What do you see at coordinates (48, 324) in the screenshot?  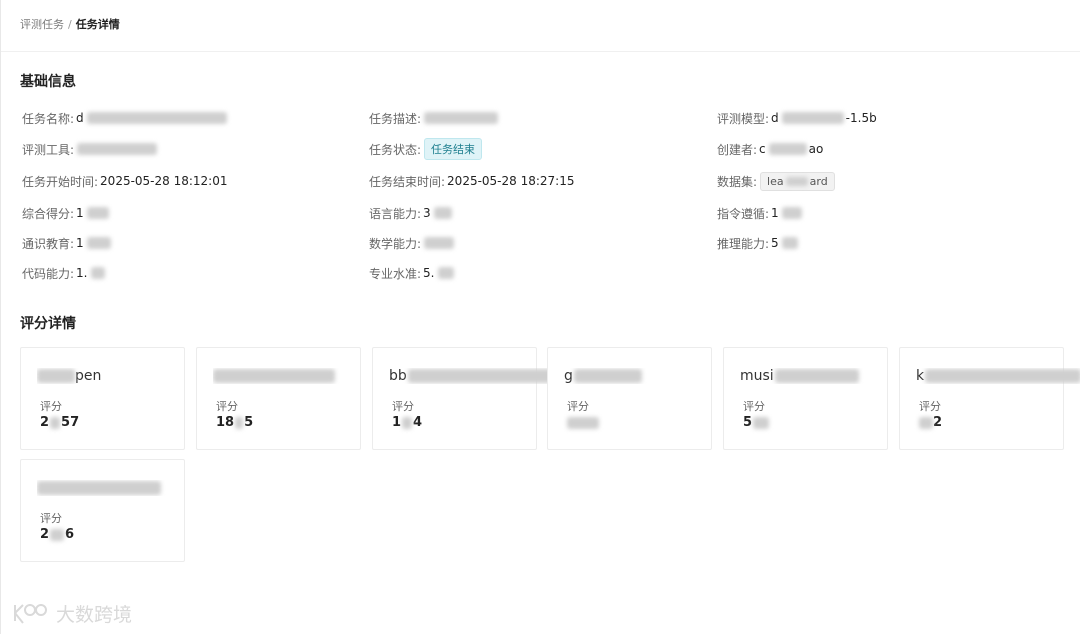 I see `score-details-title: 评分详情` at bounding box center [48, 324].